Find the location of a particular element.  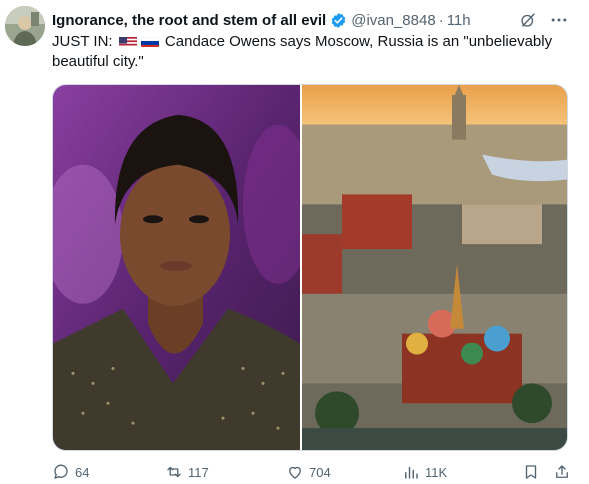

handle: @ivan_8848 is located at coordinates (393, 20).